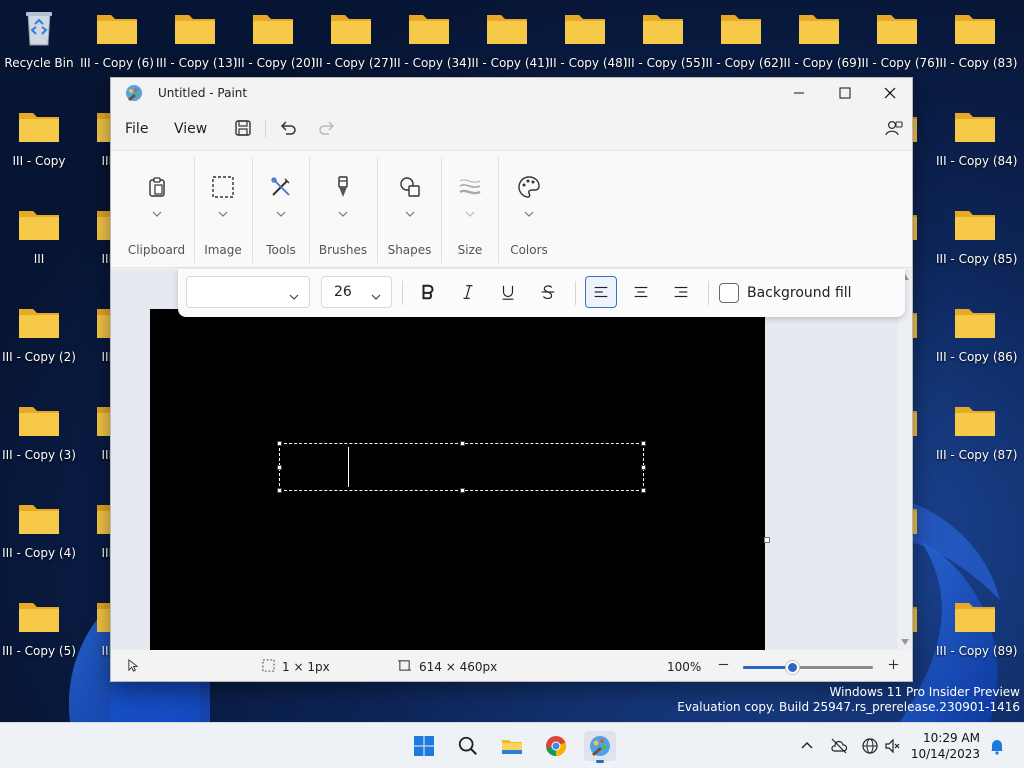  What do you see at coordinates (997, 746) in the screenshot?
I see `notification-bell-icon` at bounding box center [997, 746].